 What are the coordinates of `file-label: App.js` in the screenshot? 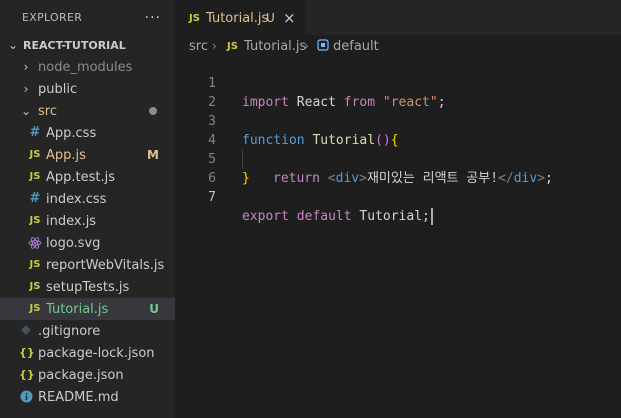 It's located at (66, 155).